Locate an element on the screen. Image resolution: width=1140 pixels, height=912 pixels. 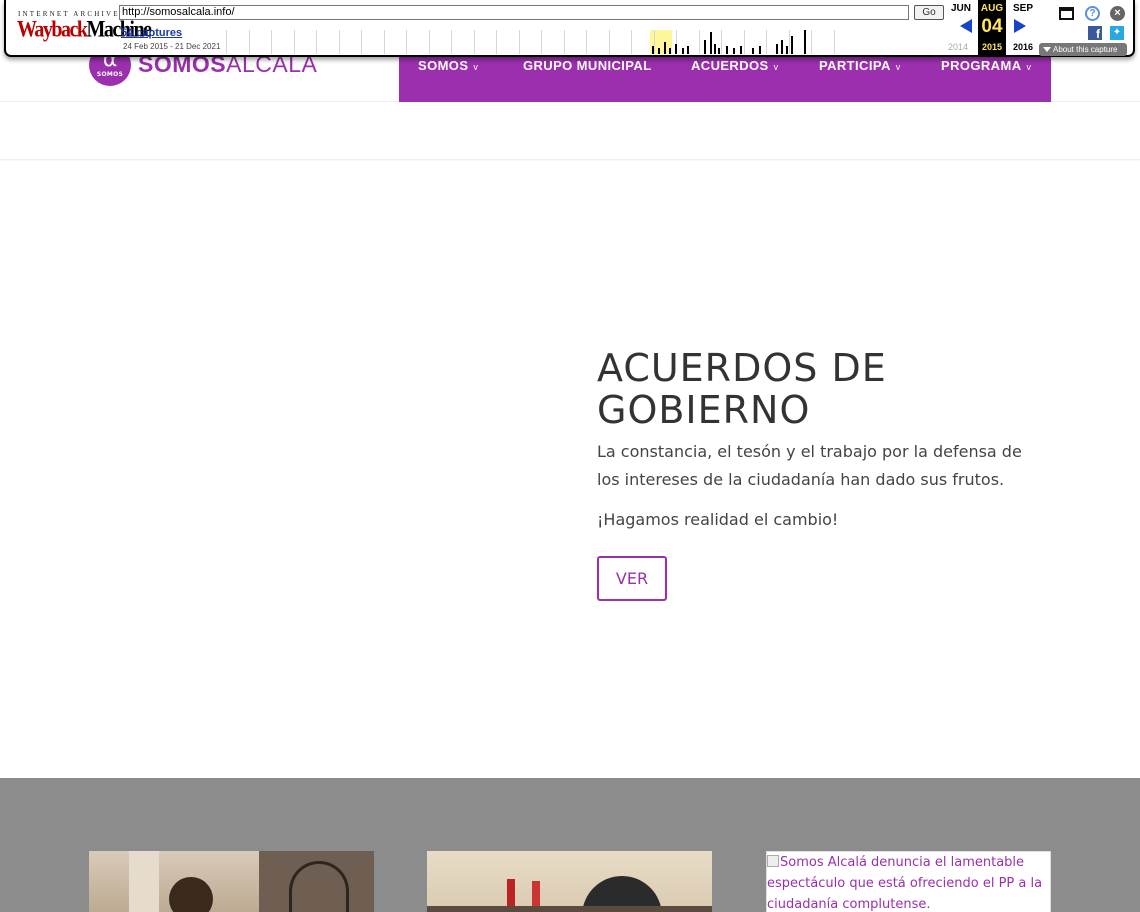
news-card-2-image is located at coordinates (569, 881).